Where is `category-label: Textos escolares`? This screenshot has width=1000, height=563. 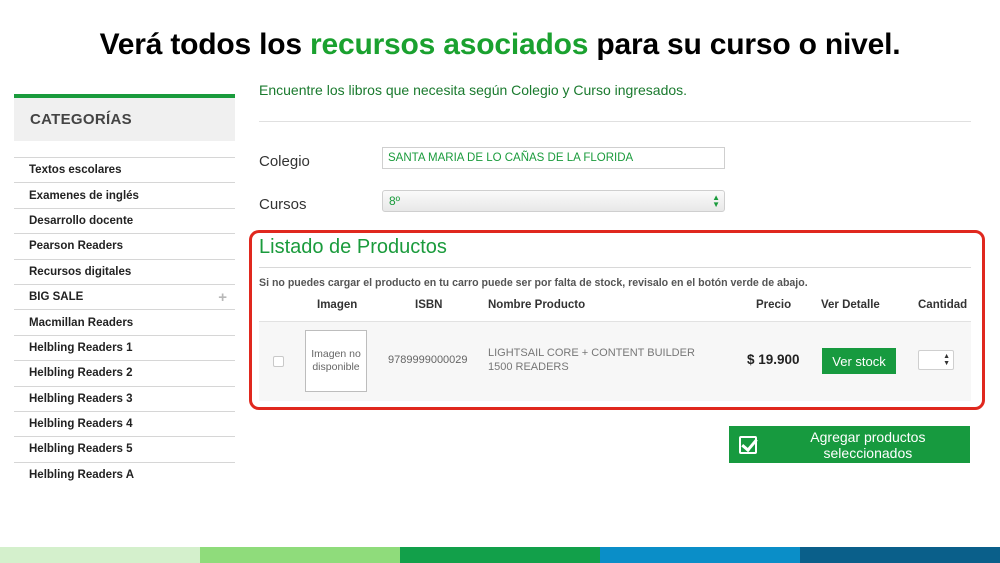 category-label: Textos escolares is located at coordinates (75, 170).